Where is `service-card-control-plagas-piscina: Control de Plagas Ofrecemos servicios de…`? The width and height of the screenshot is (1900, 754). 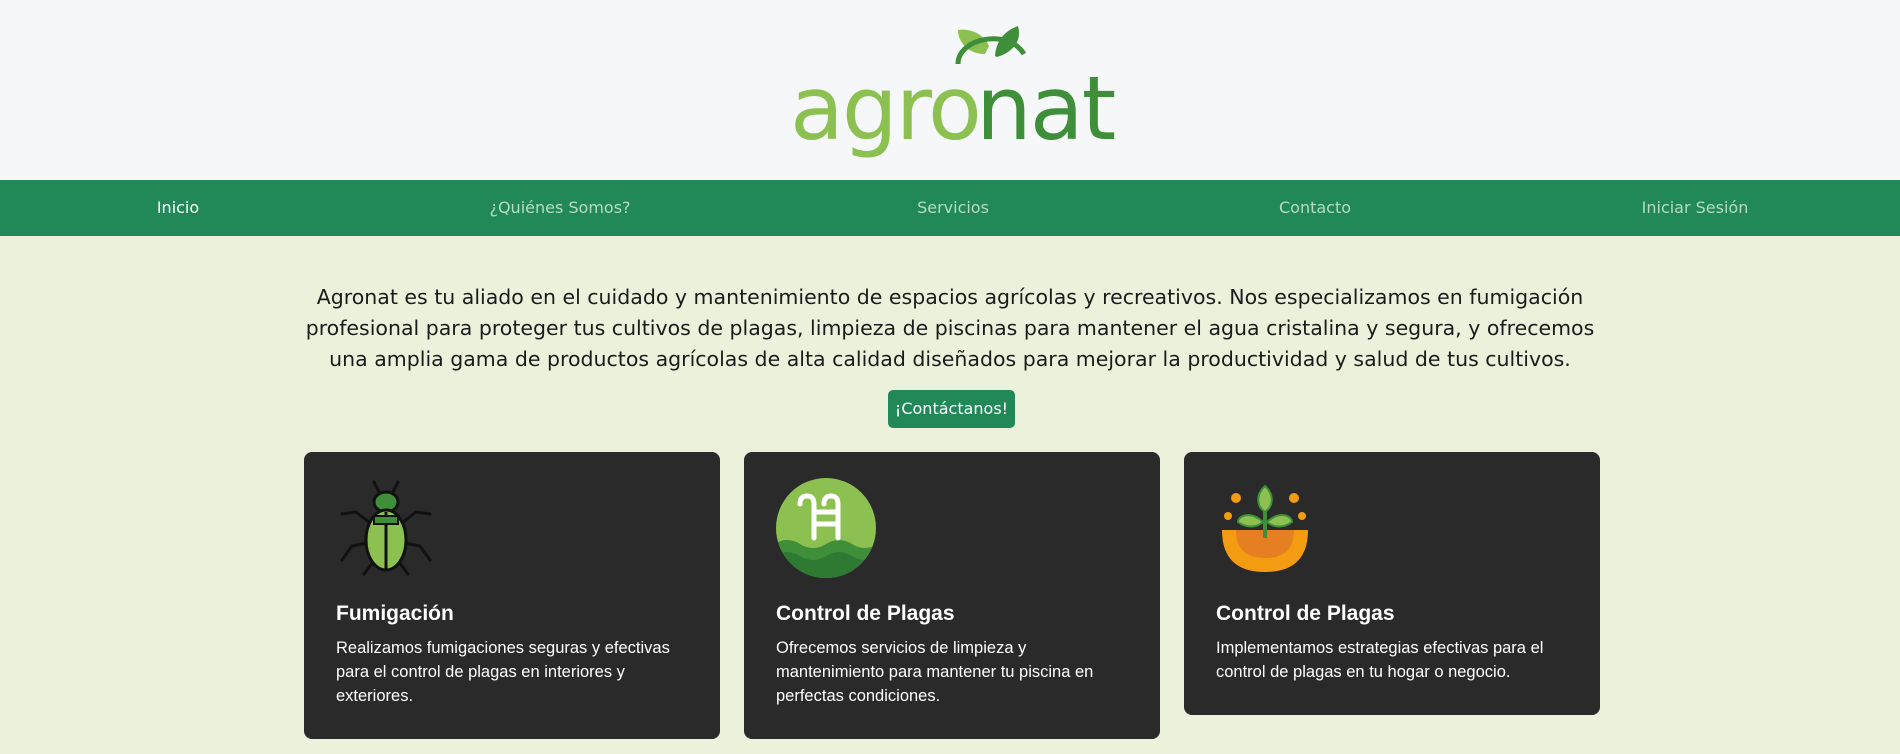 service-card-control-plagas-piscina: Control de Plagas Ofrecemos servicios de… is located at coordinates (952, 595).